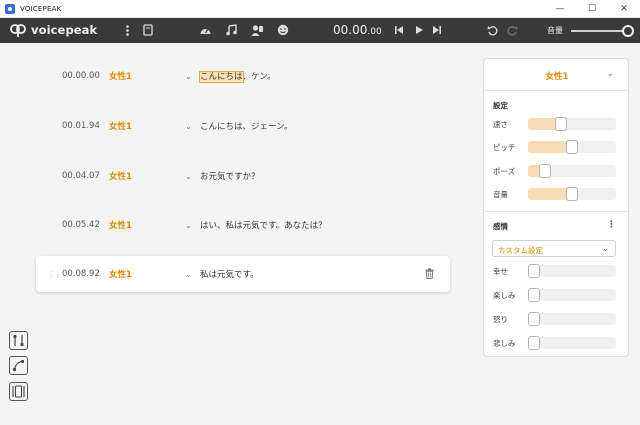 Image resolution: width=640 pixels, height=425 pixels. Describe the element at coordinates (230, 176) in the screenshot. I see `row-text: お元気ですか？` at that location.